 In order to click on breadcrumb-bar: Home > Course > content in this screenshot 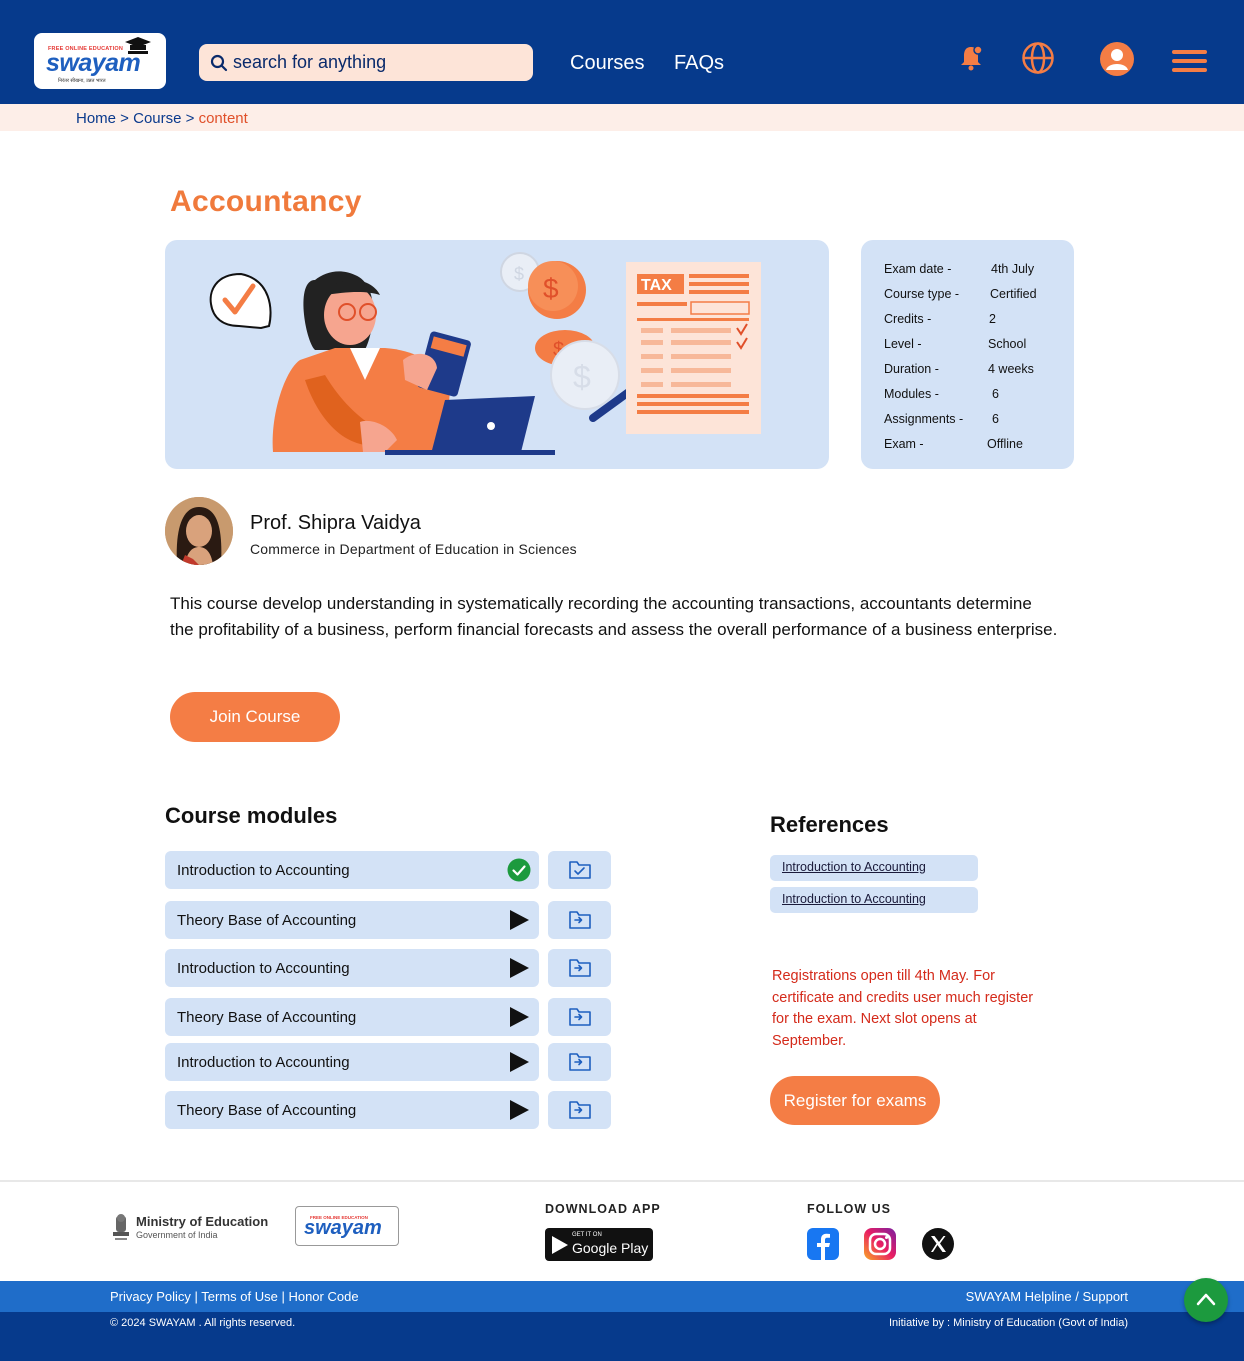, I will do `click(622, 117)`.